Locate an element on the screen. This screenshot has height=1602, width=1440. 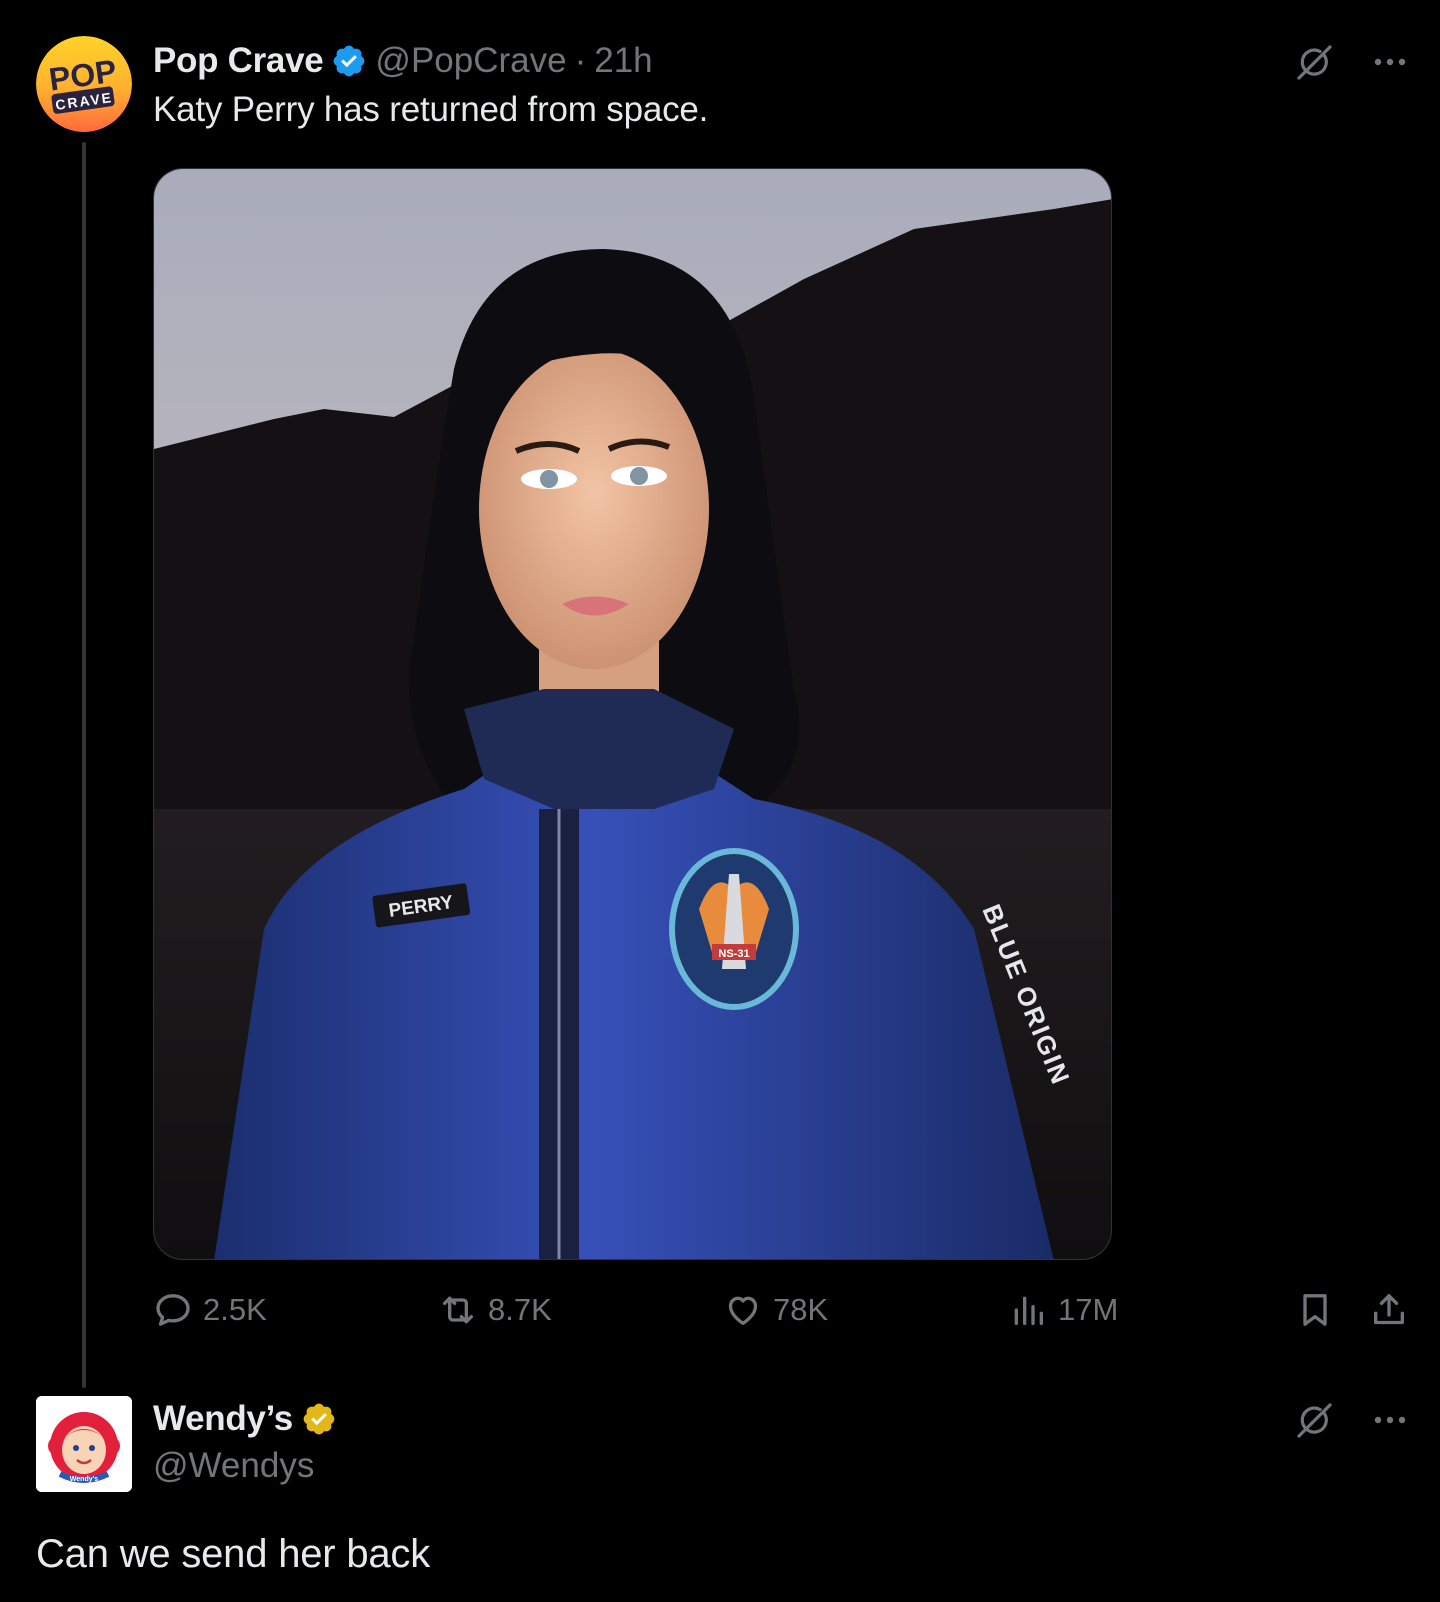
tweet-text: Katy Perry has returned from space. is located at coordinates (431, 109).